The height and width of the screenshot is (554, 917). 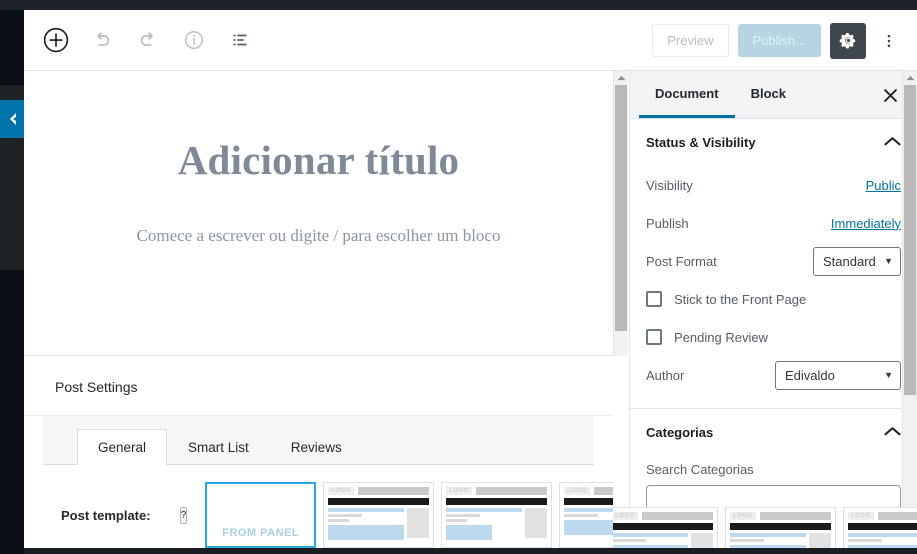 I want to click on search-categorias-label: Search Categorias, so click(x=700, y=469).